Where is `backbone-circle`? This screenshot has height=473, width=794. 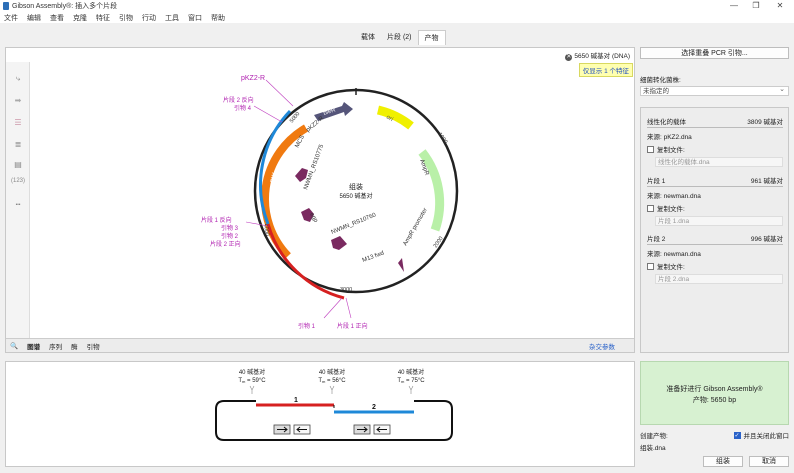
backbone-circle is located at coordinates (356, 191).